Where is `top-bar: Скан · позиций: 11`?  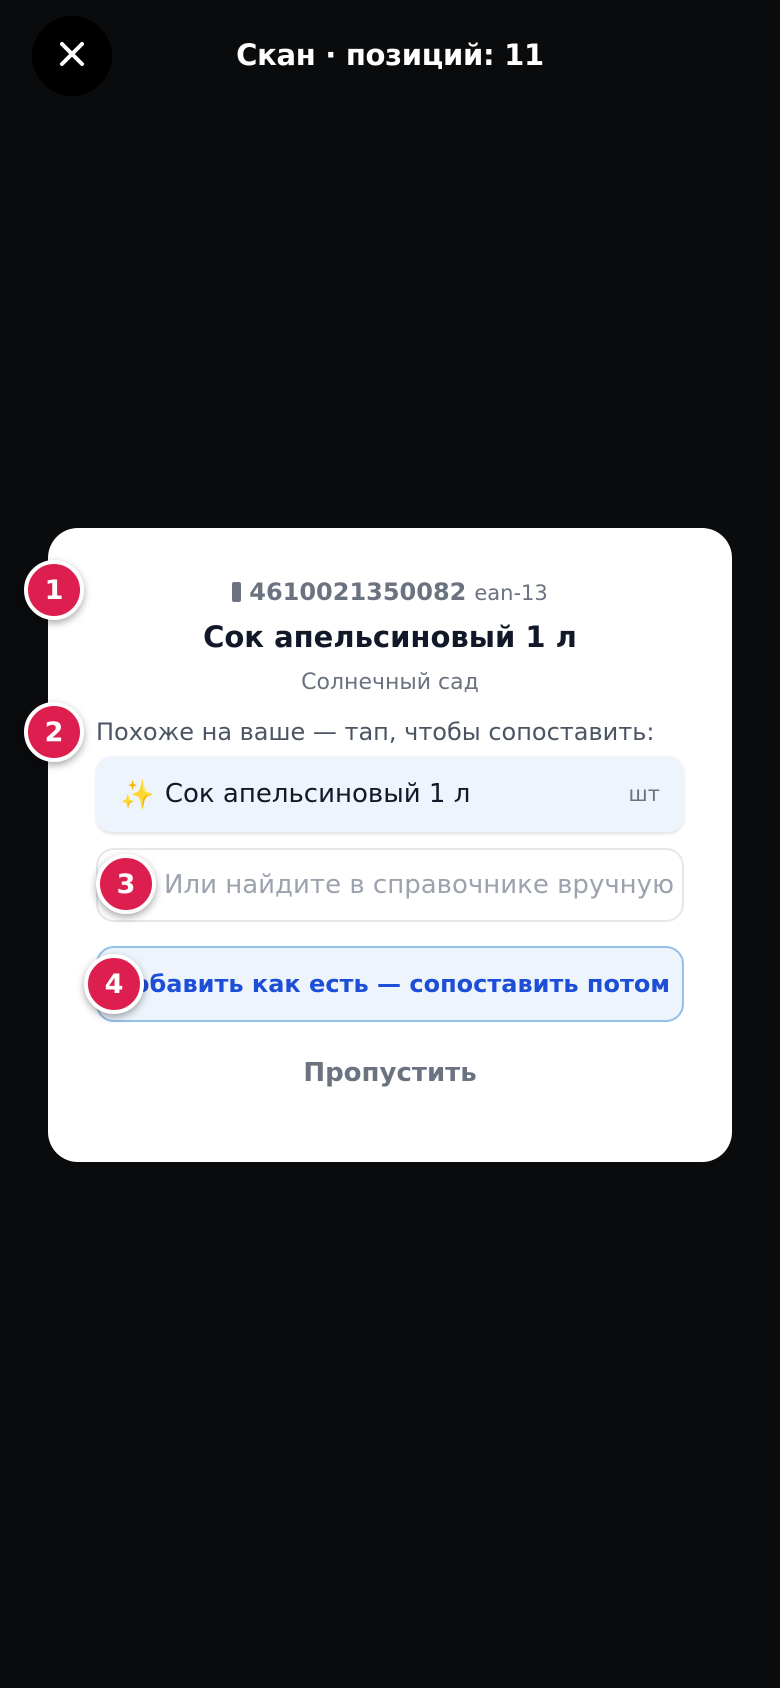 top-bar: Скан · позиций: 11 is located at coordinates (390, 60).